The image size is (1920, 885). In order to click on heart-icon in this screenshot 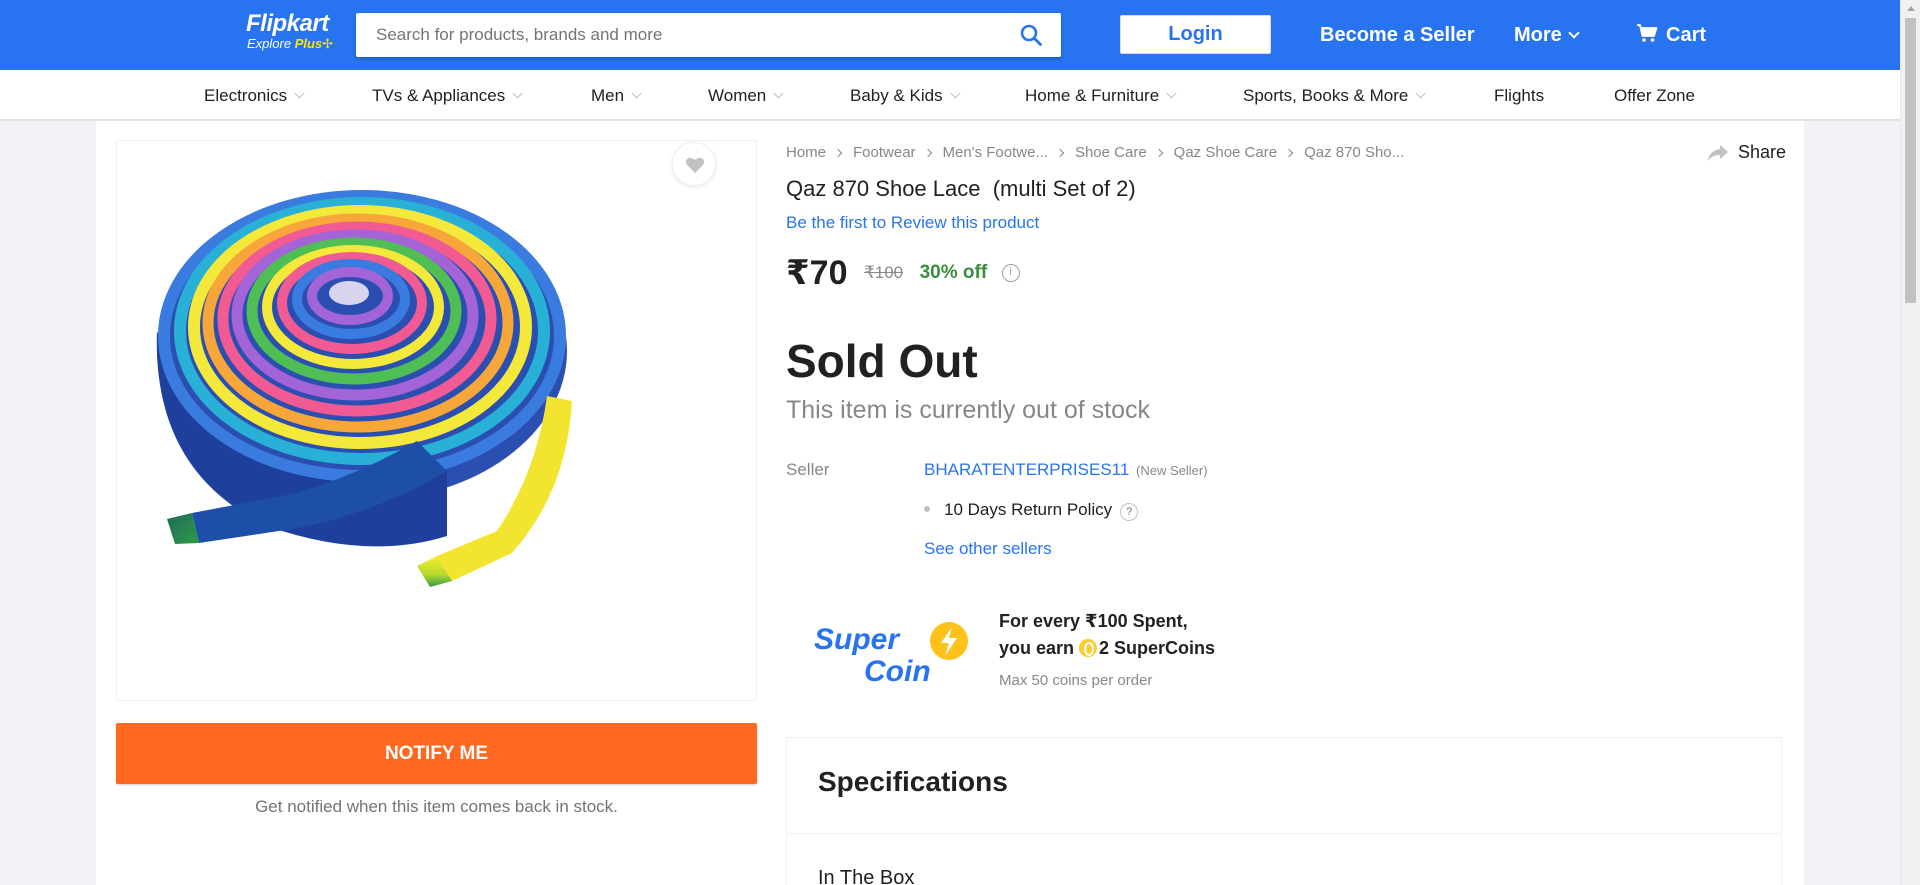, I will do `click(695, 165)`.